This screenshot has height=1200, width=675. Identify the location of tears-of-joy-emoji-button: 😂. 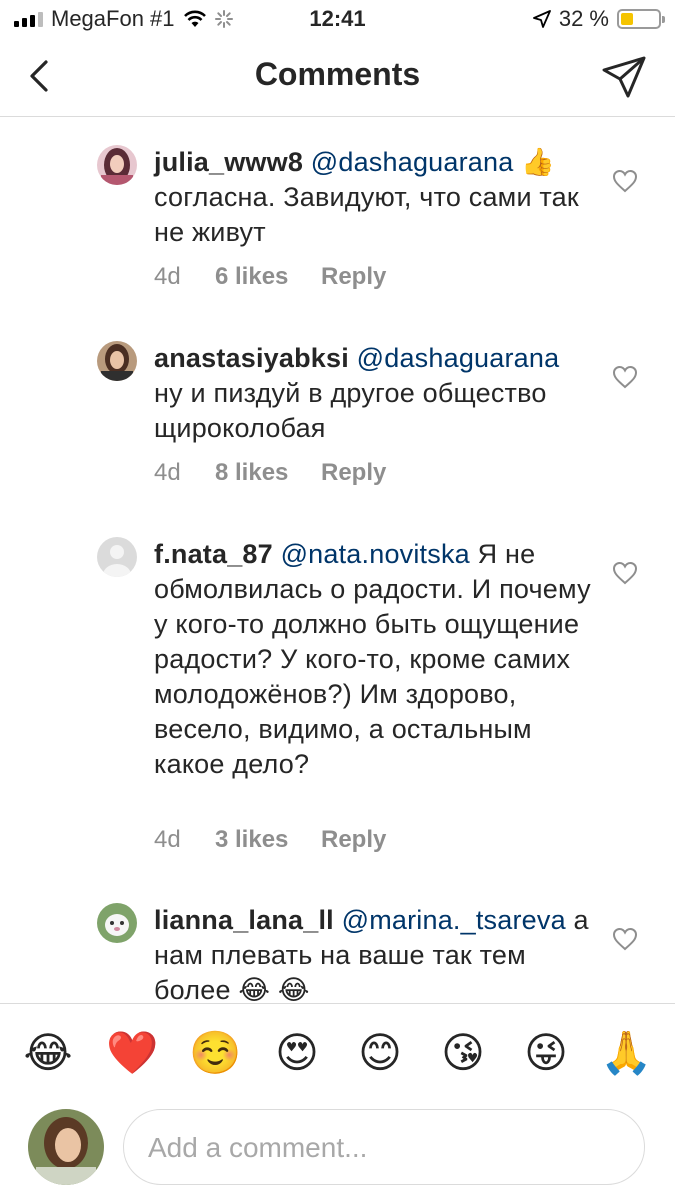
(48, 1053).